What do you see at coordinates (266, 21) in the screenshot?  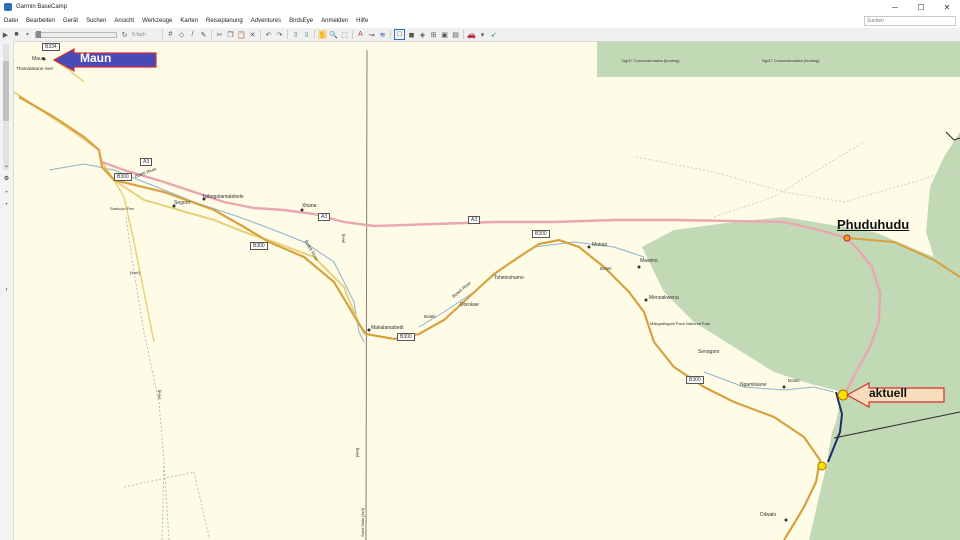 I see `menu-adventures: Adventures` at bounding box center [266, 21].